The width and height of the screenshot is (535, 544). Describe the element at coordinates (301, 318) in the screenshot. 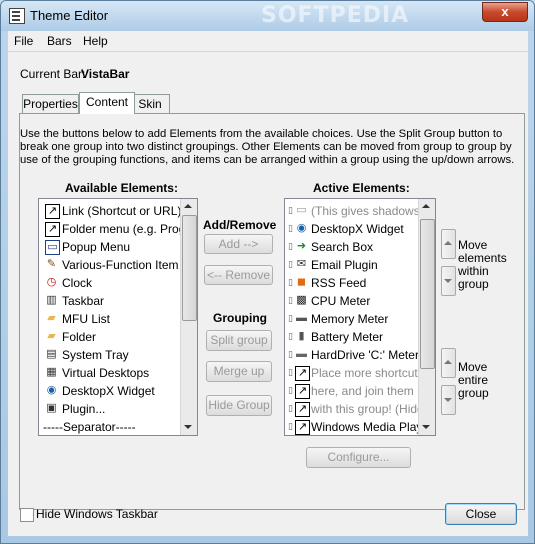

I see `memory-icon: ▬` at that location.